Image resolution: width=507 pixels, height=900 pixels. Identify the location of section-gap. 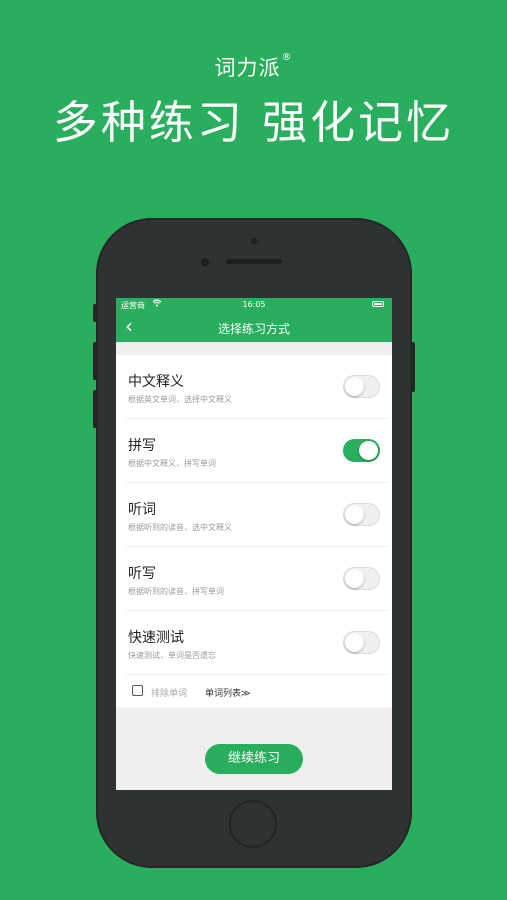
(254, 348).